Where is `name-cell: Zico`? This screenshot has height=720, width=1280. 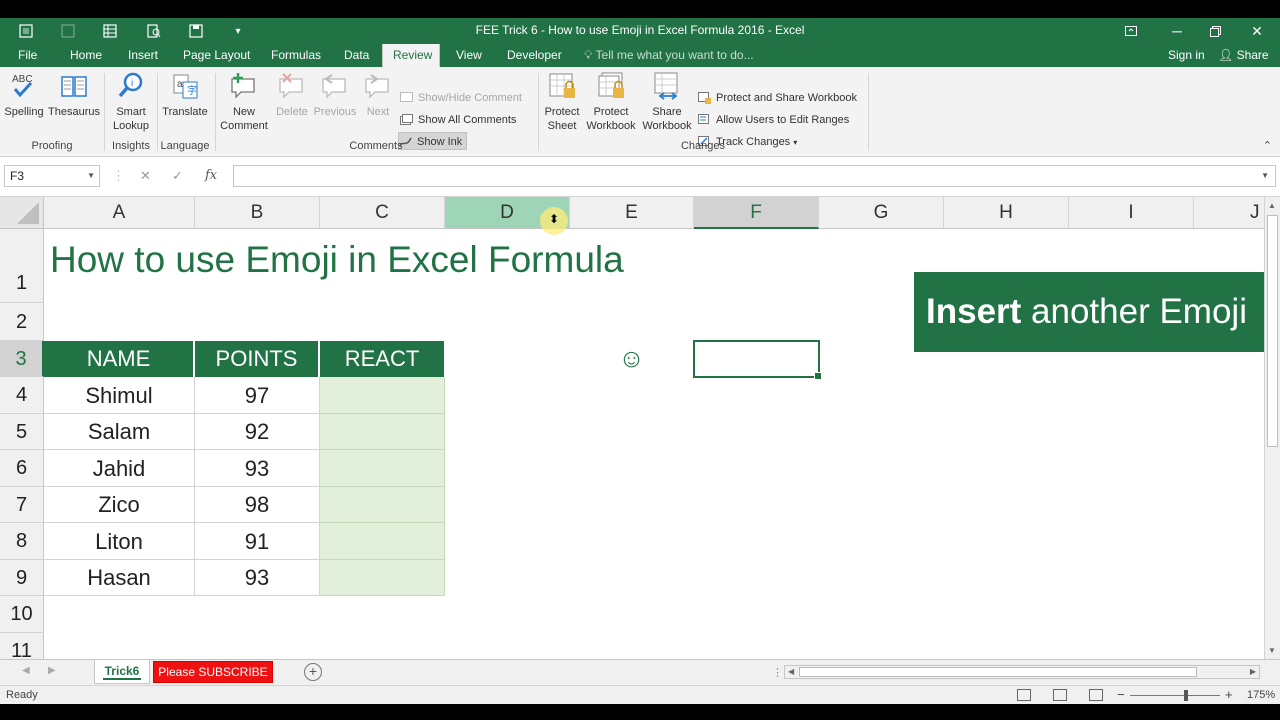 name-cell: Zico is located at coordinates (119, 505).